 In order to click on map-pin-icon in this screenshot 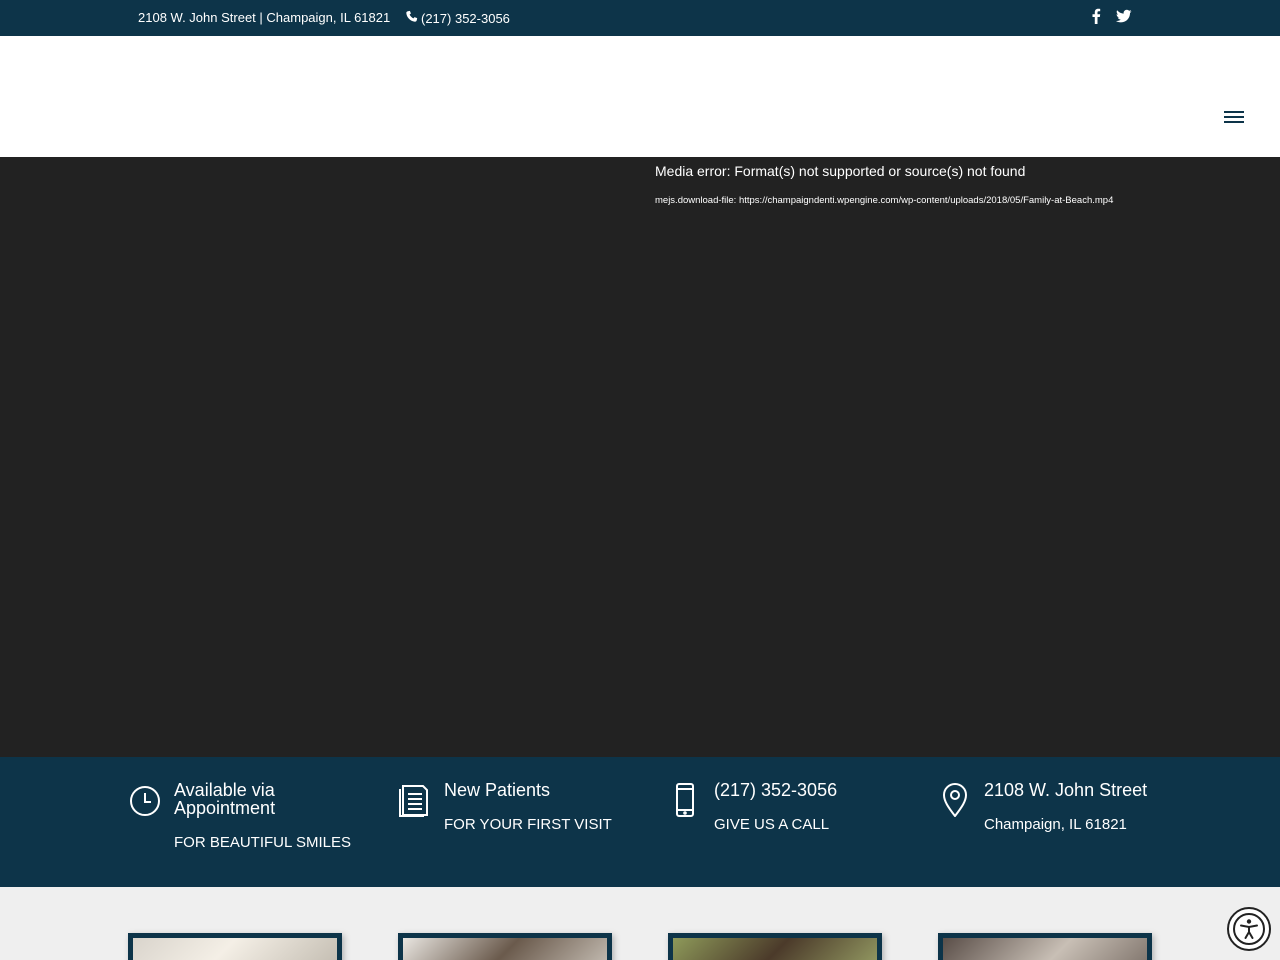, I will do `click(955, 800)`.